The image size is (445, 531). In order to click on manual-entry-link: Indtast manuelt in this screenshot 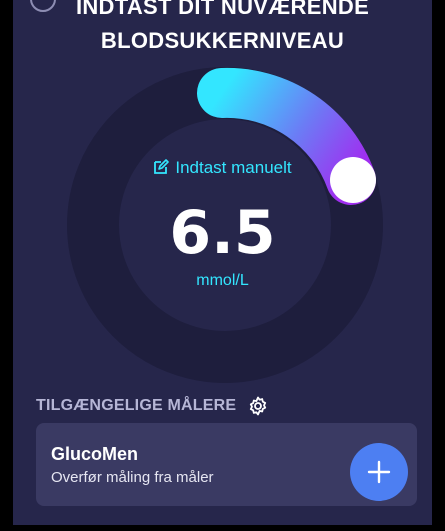, I will do `click(222, 168)`.